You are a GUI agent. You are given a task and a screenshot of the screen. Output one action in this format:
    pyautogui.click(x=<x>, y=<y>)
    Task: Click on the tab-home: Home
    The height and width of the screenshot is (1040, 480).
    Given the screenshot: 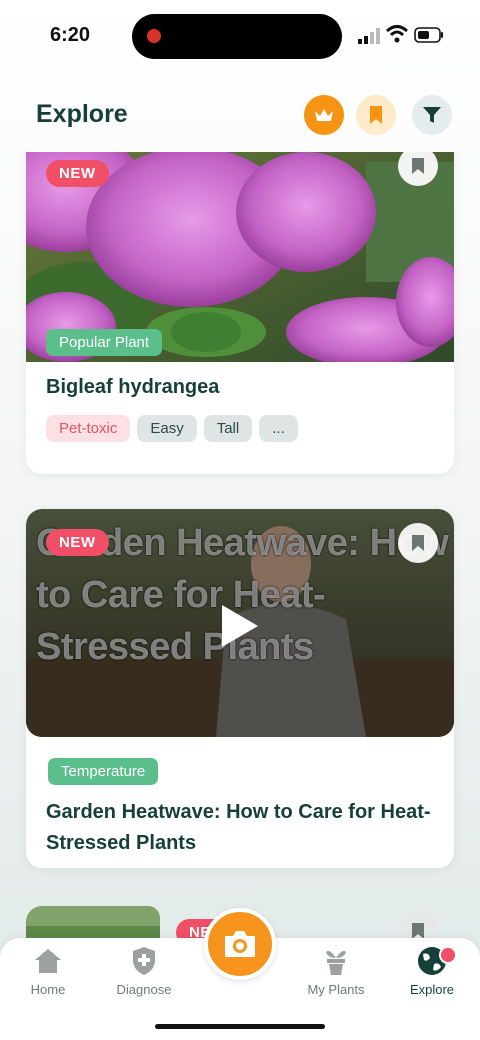 What is the action you would take?
    pyautogui.click(x=48, y=970)
    